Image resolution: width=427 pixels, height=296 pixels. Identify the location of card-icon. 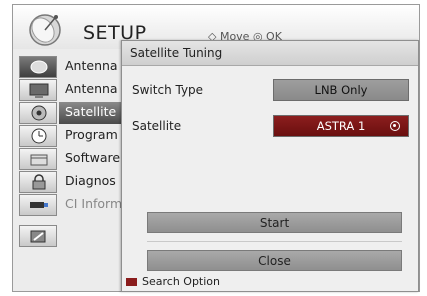
(38, 205).